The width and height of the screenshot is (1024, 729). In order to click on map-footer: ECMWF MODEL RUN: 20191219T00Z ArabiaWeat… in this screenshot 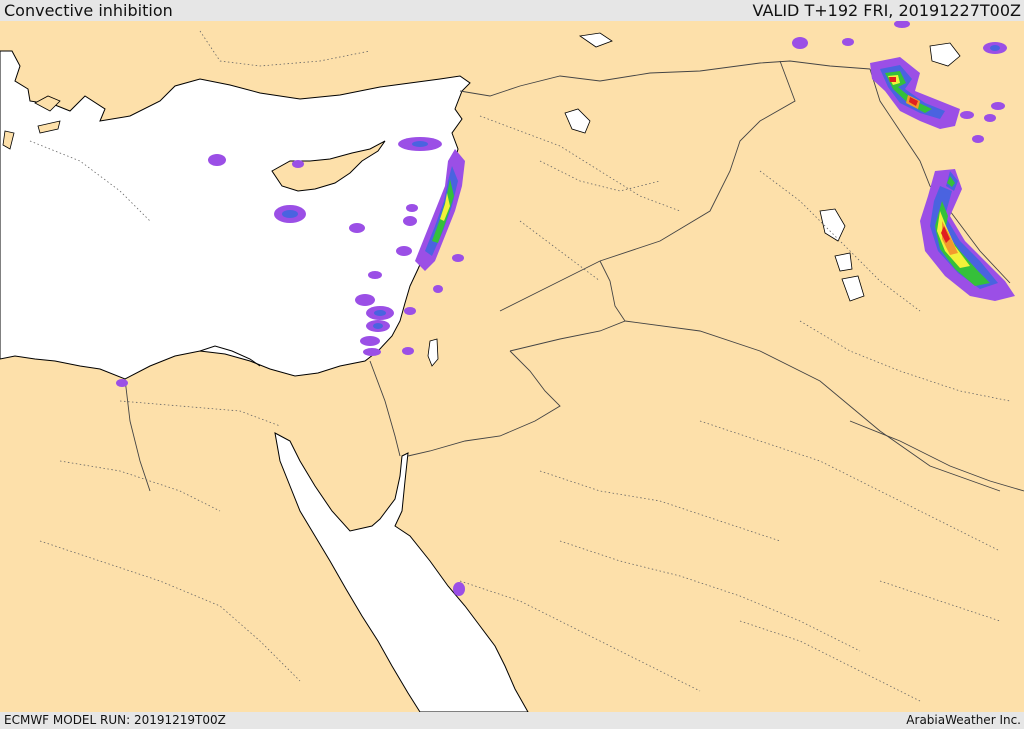, I will do `click(512, 720)`.